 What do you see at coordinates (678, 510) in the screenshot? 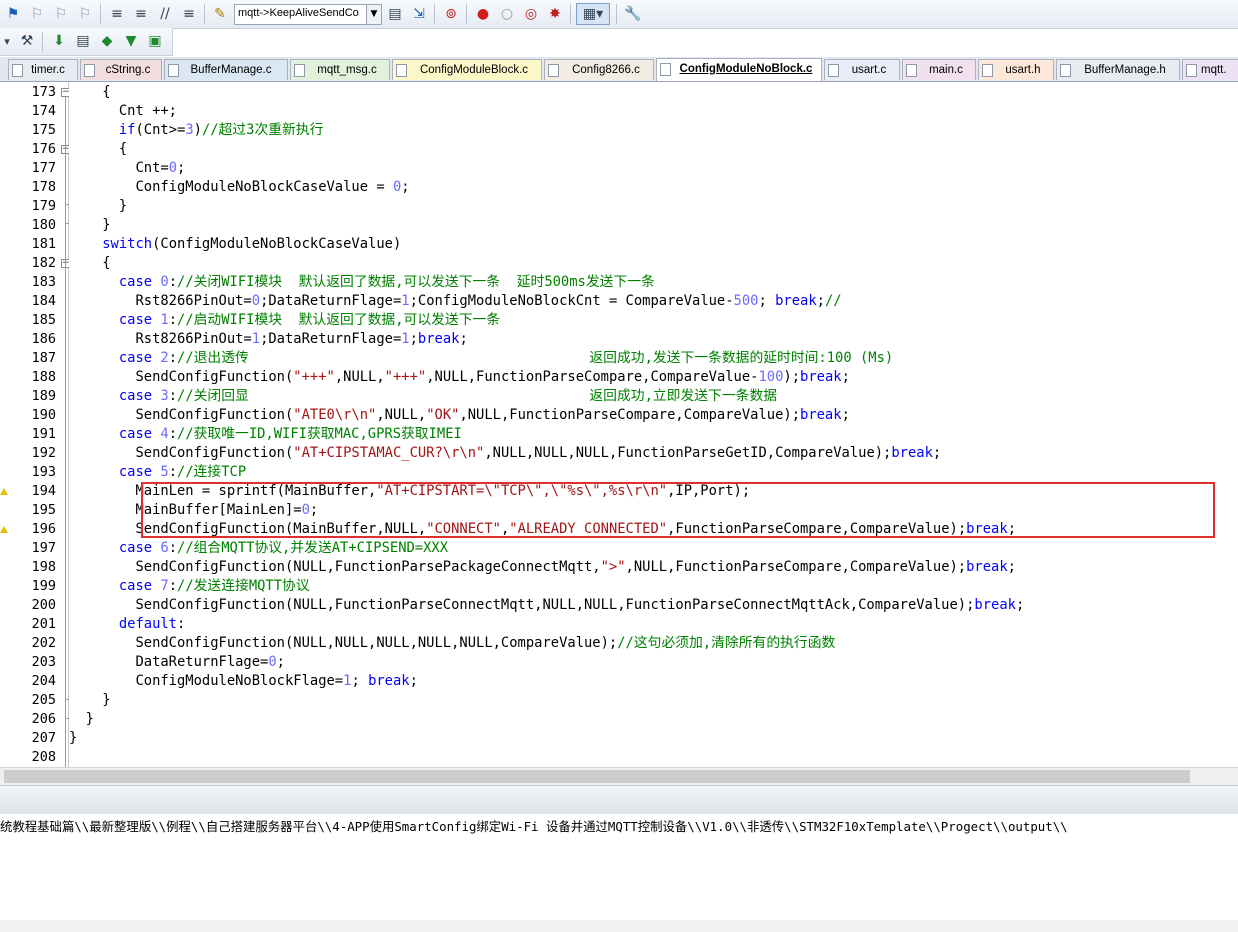
I see `highlight-box` at bounding box center [678, 510].